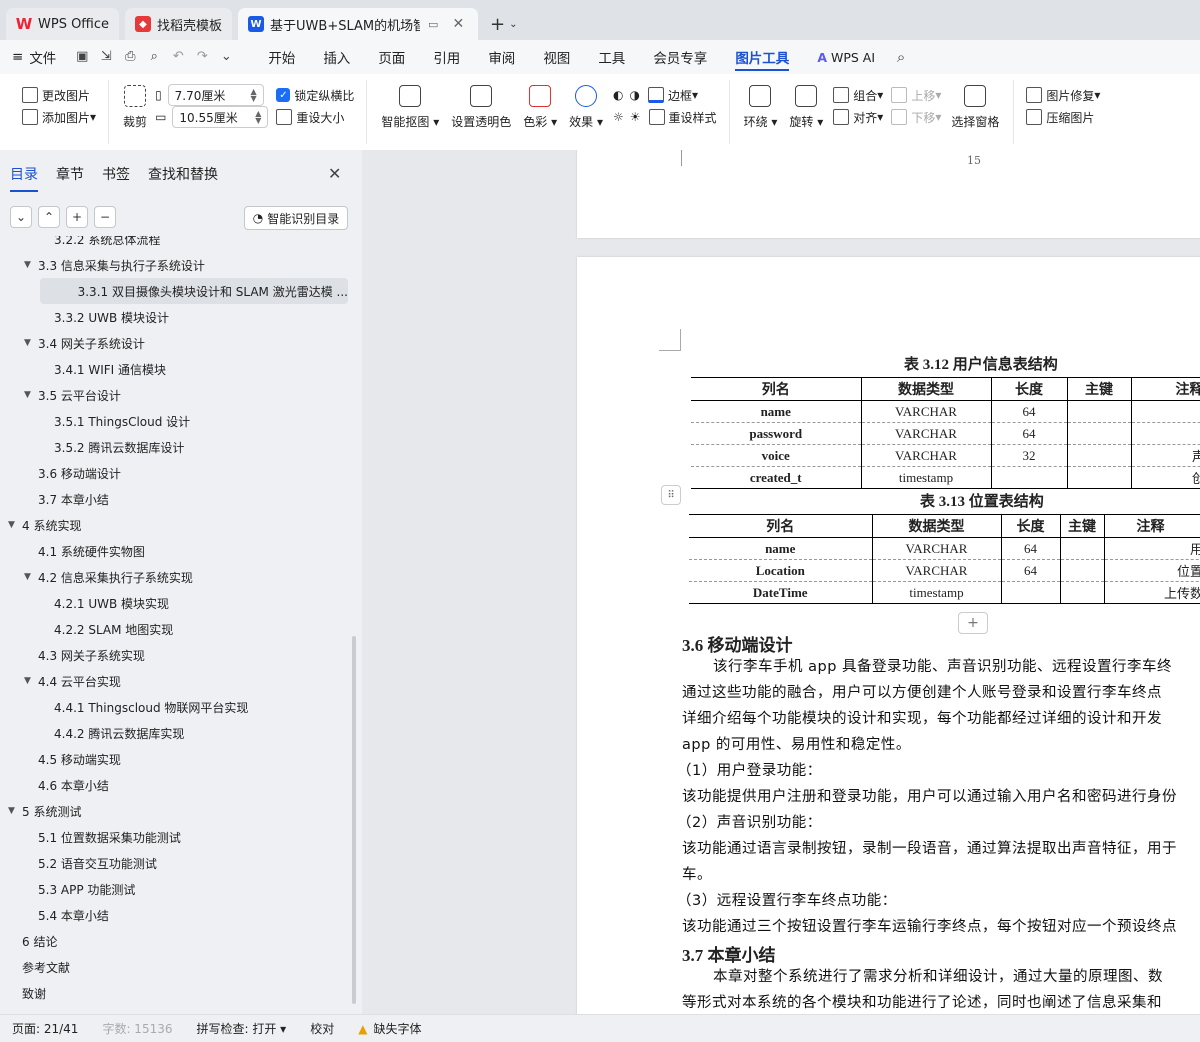 This screenshot has width=1200, height=1042. Describe the element at coordinates (354, 820) in the screenshot. I see `scrollbar` at that location.